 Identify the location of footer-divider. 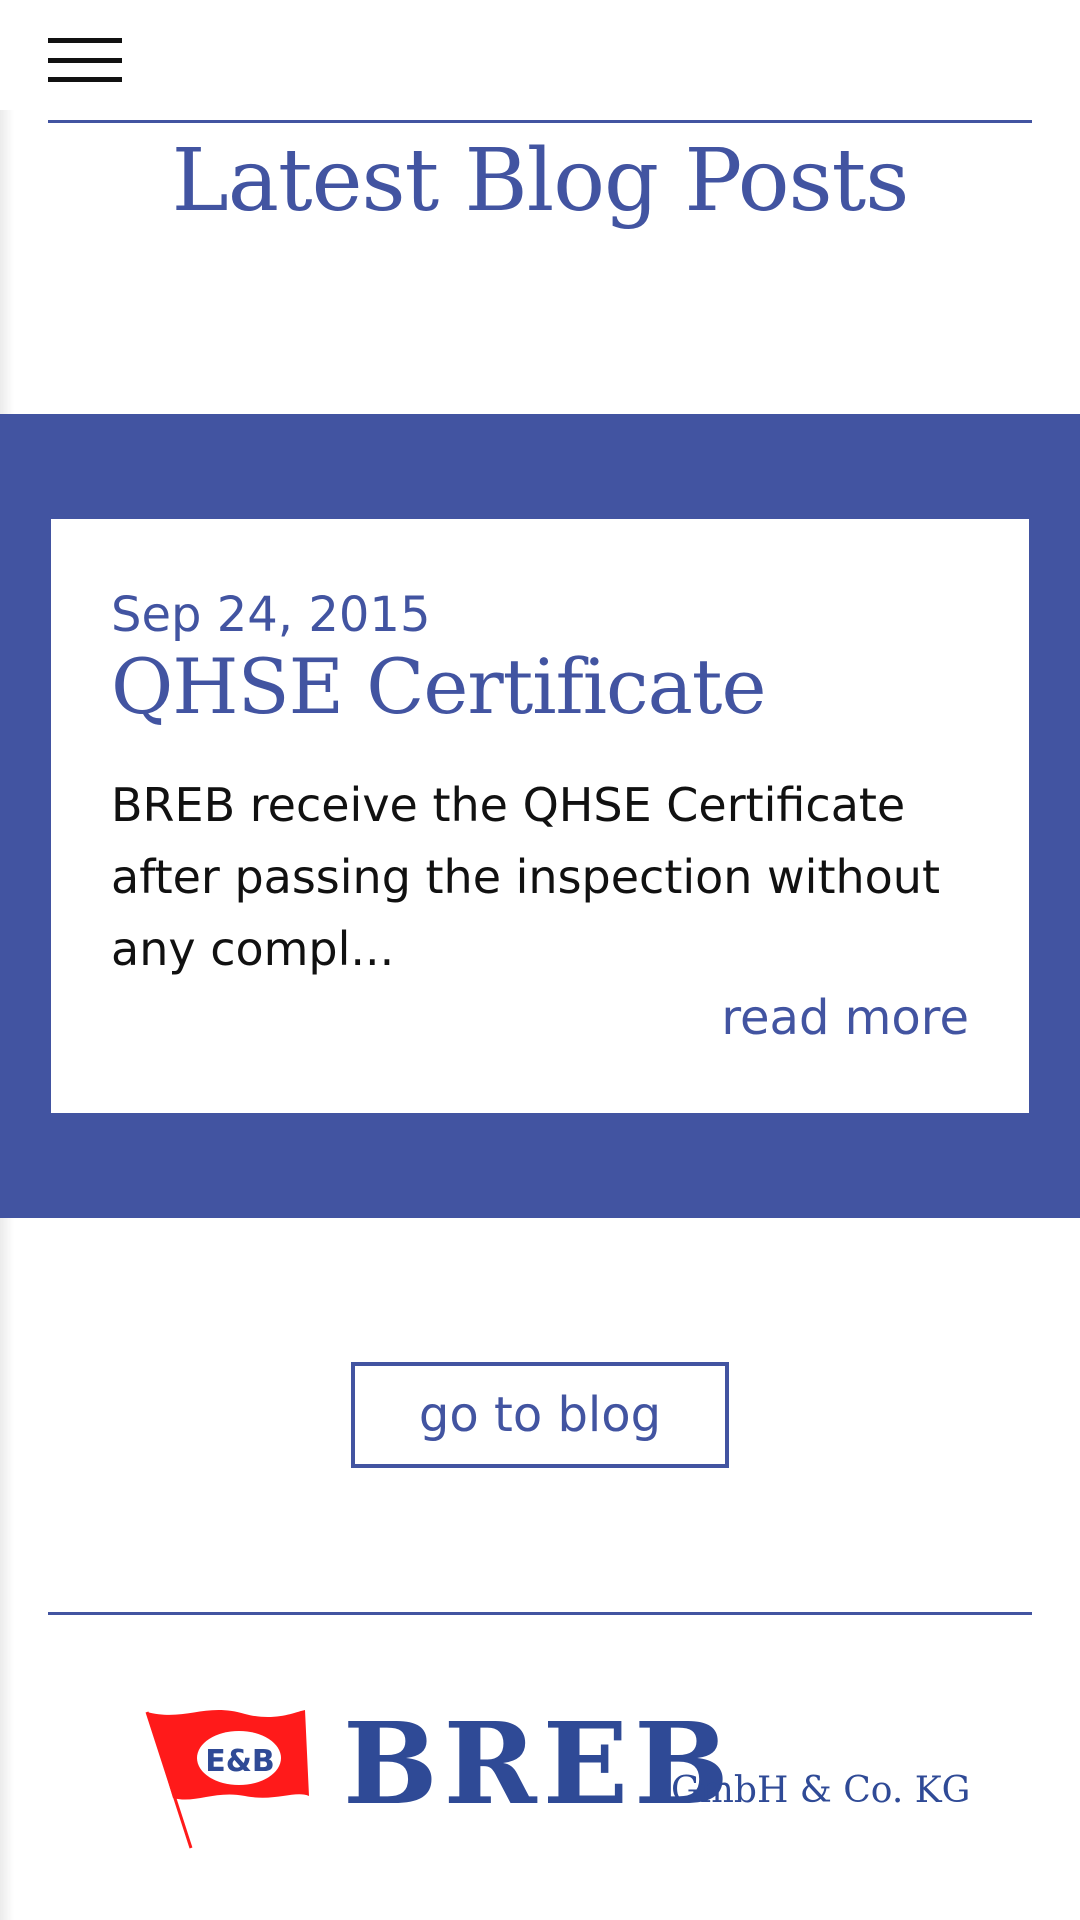
(540, 1613).